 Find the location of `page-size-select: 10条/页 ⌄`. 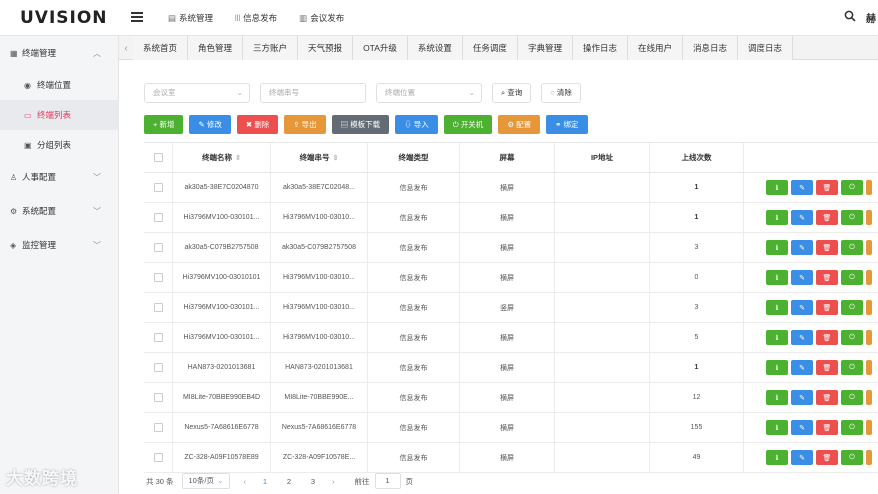

page-size-select: 10条/页 ⌄ is located at coordinates (205, 481).